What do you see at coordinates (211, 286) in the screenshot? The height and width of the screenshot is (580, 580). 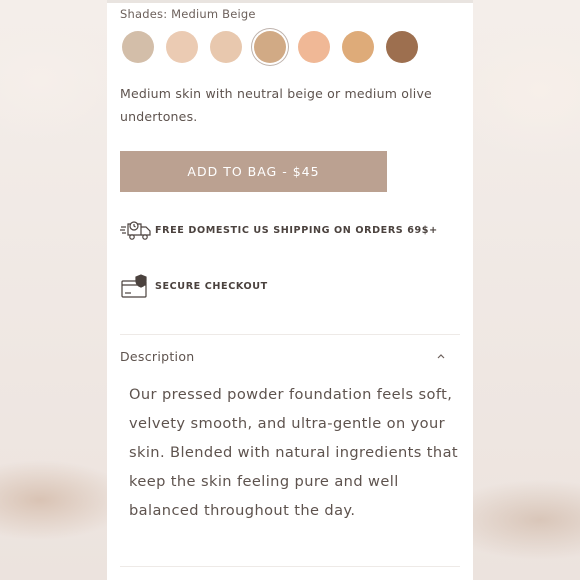 I see `secure-text: SECURE CHECKOUT` at bounding box center [211, 286].